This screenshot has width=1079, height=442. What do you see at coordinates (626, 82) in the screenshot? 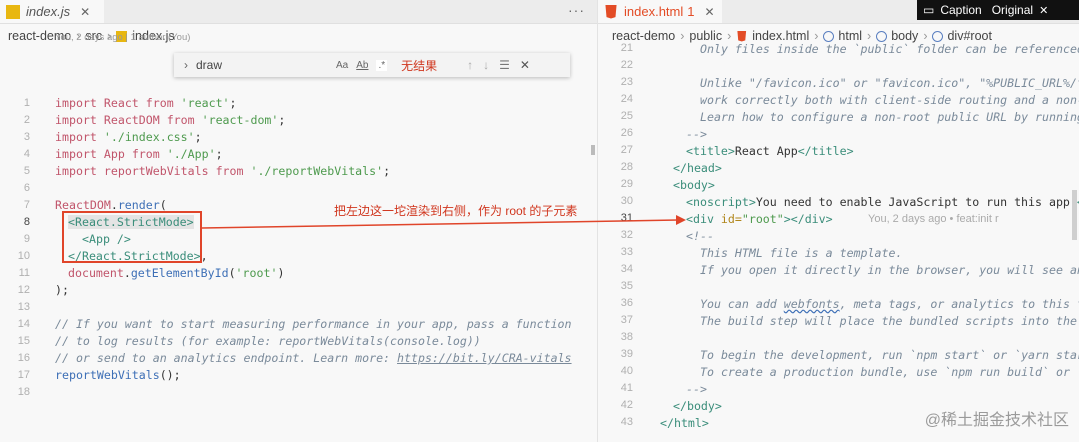
I see `line-number: 23` at bounding box center [626, 82].